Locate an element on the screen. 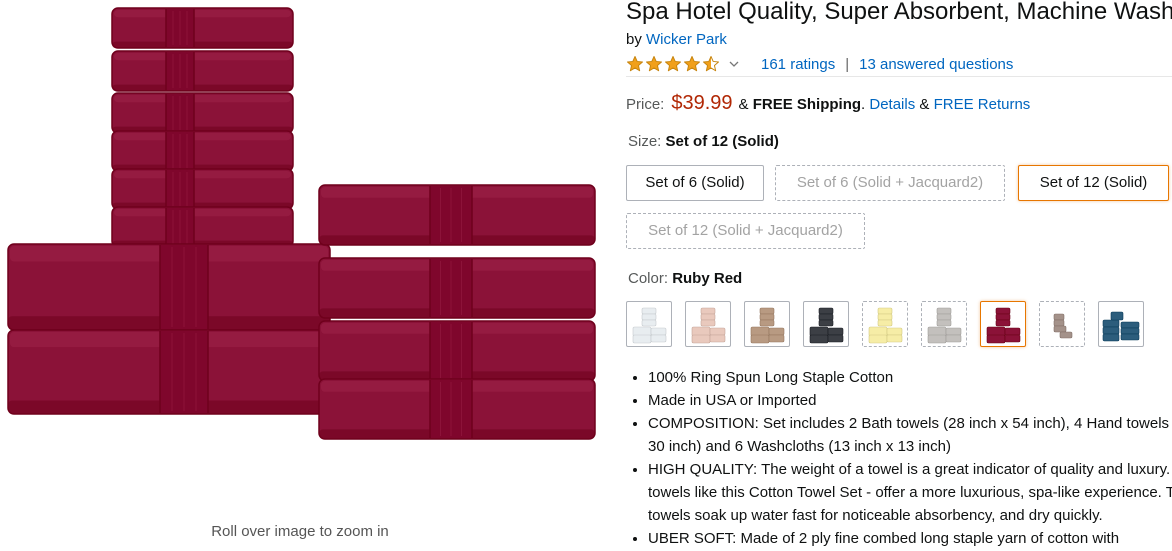  star-rating is located at coordinates (673, 64).